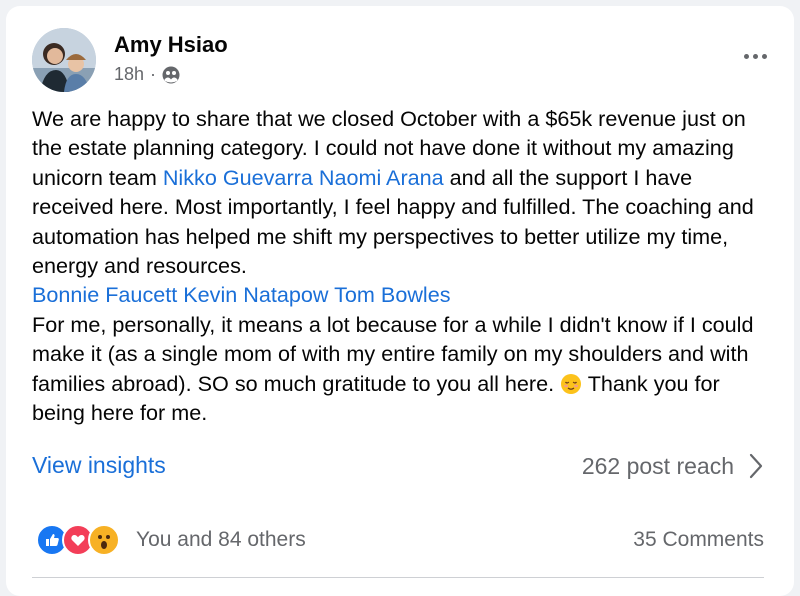 This screenshot has height=596, width=800. I want to click on chevron-right-icon, so click(756, 466).